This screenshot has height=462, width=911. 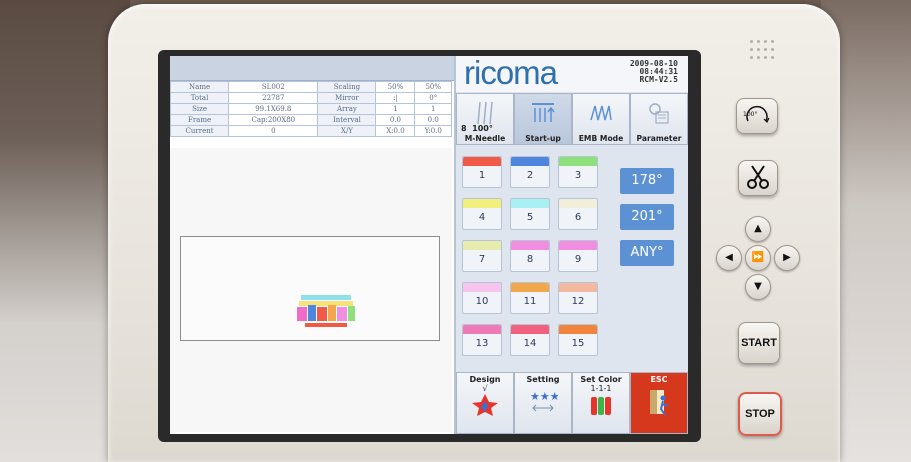 What do you see at coordinates (578, 343) in the screenshot?
I see `needle-number: 15` at bounding box center [578, 343].